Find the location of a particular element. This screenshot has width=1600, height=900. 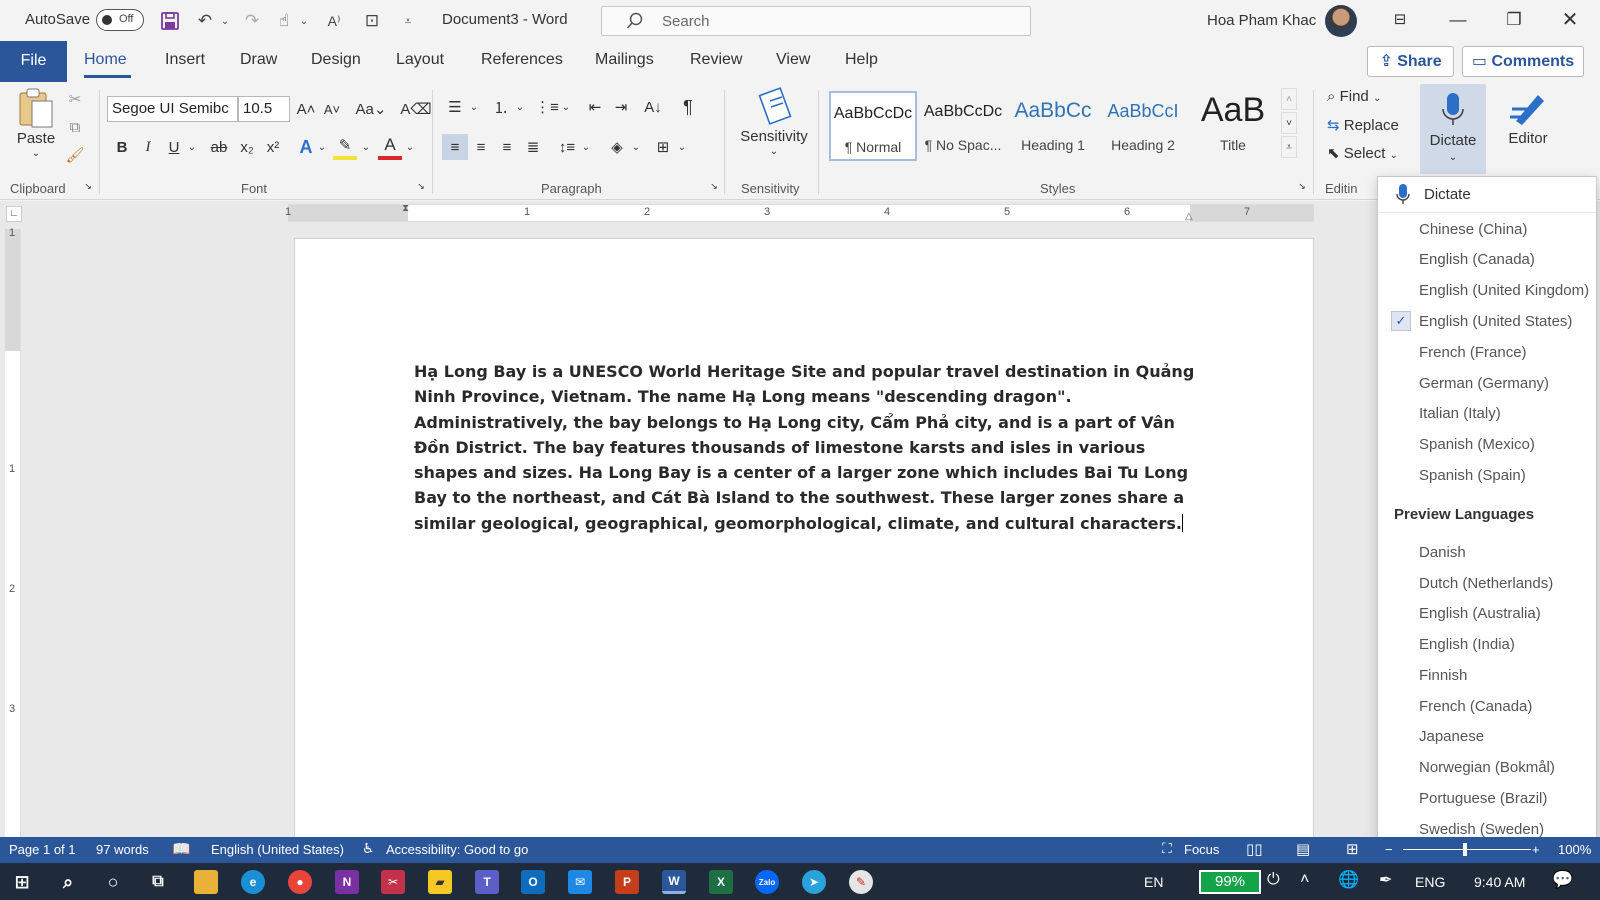

restore-icon: ❐ is located at coordinates (1514, 20).